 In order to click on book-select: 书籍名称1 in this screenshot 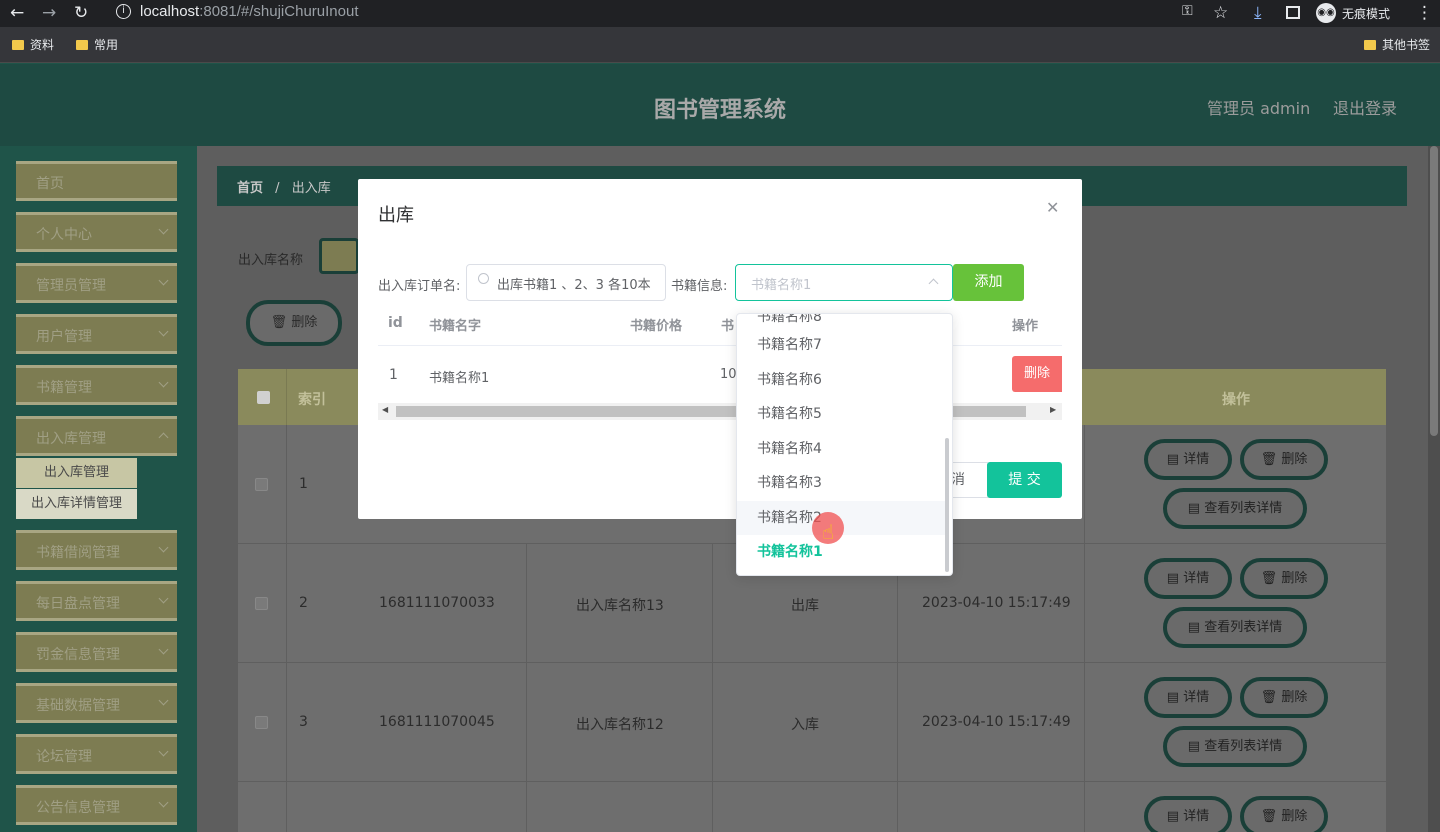, I will do `click(844, 282)`.